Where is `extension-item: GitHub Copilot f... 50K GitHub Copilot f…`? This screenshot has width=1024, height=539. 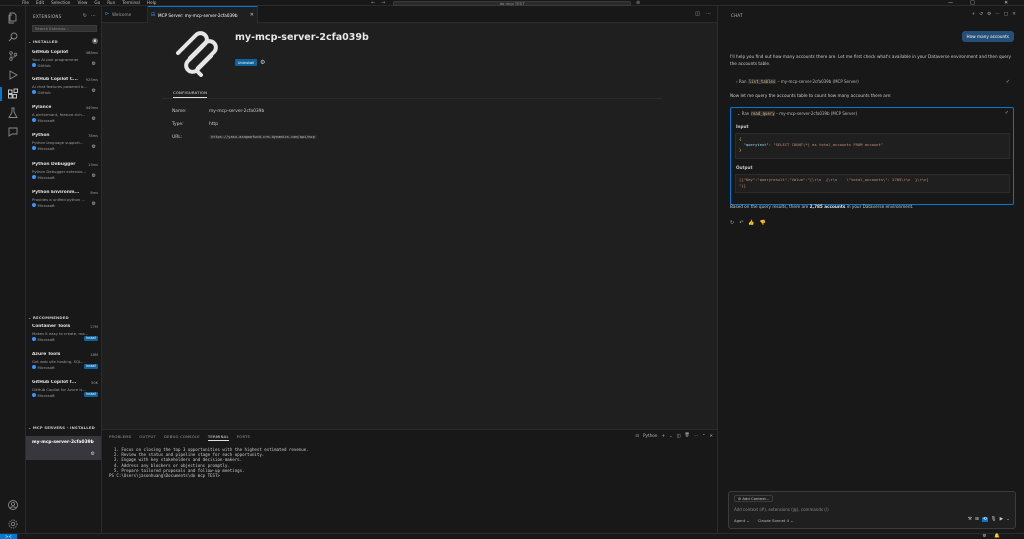
extension-item: GitHub Copilot f... 50K GitHub Copilot f… is located at coordinates (66, 393).